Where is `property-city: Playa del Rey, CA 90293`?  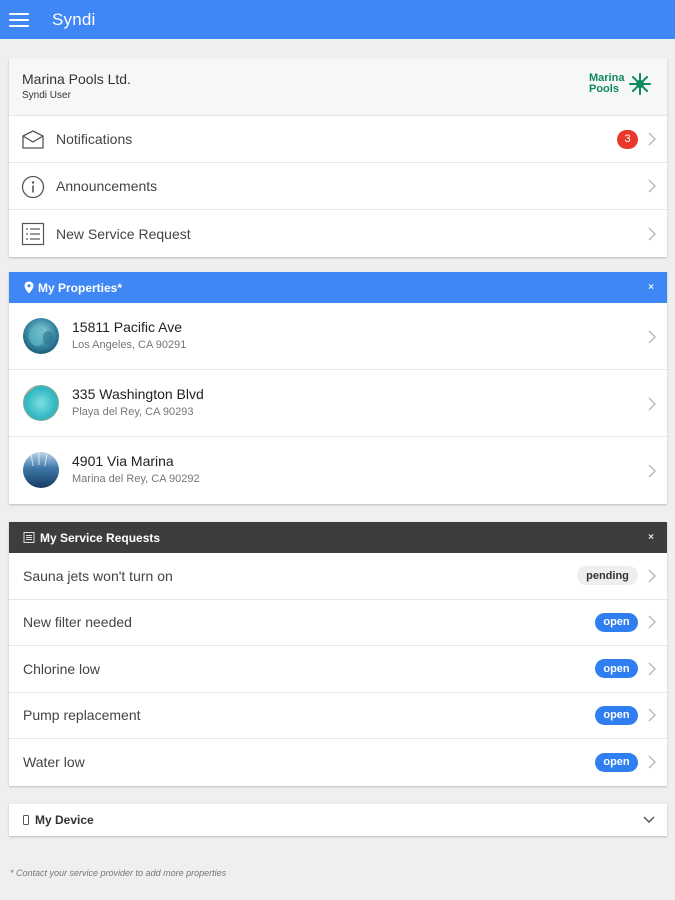
property-city: Playa del Rey, CA 90293 is located at coordinates (133, 412).